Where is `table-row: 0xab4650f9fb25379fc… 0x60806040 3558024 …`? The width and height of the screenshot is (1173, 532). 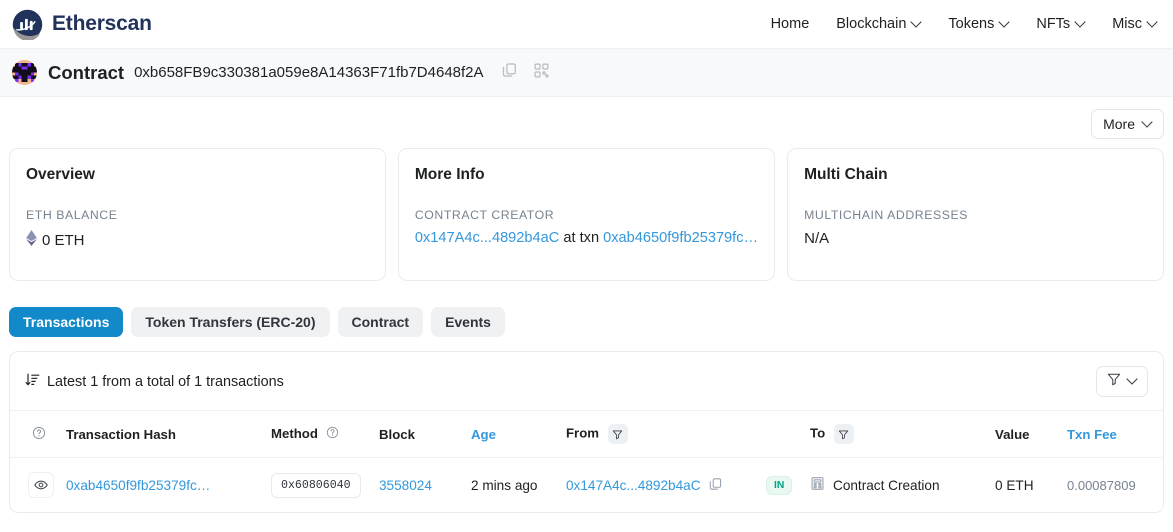
table-row: 0xab4650f9fb25379fc… 0x60806040 3558024 … is located at coordinates (586, 485).